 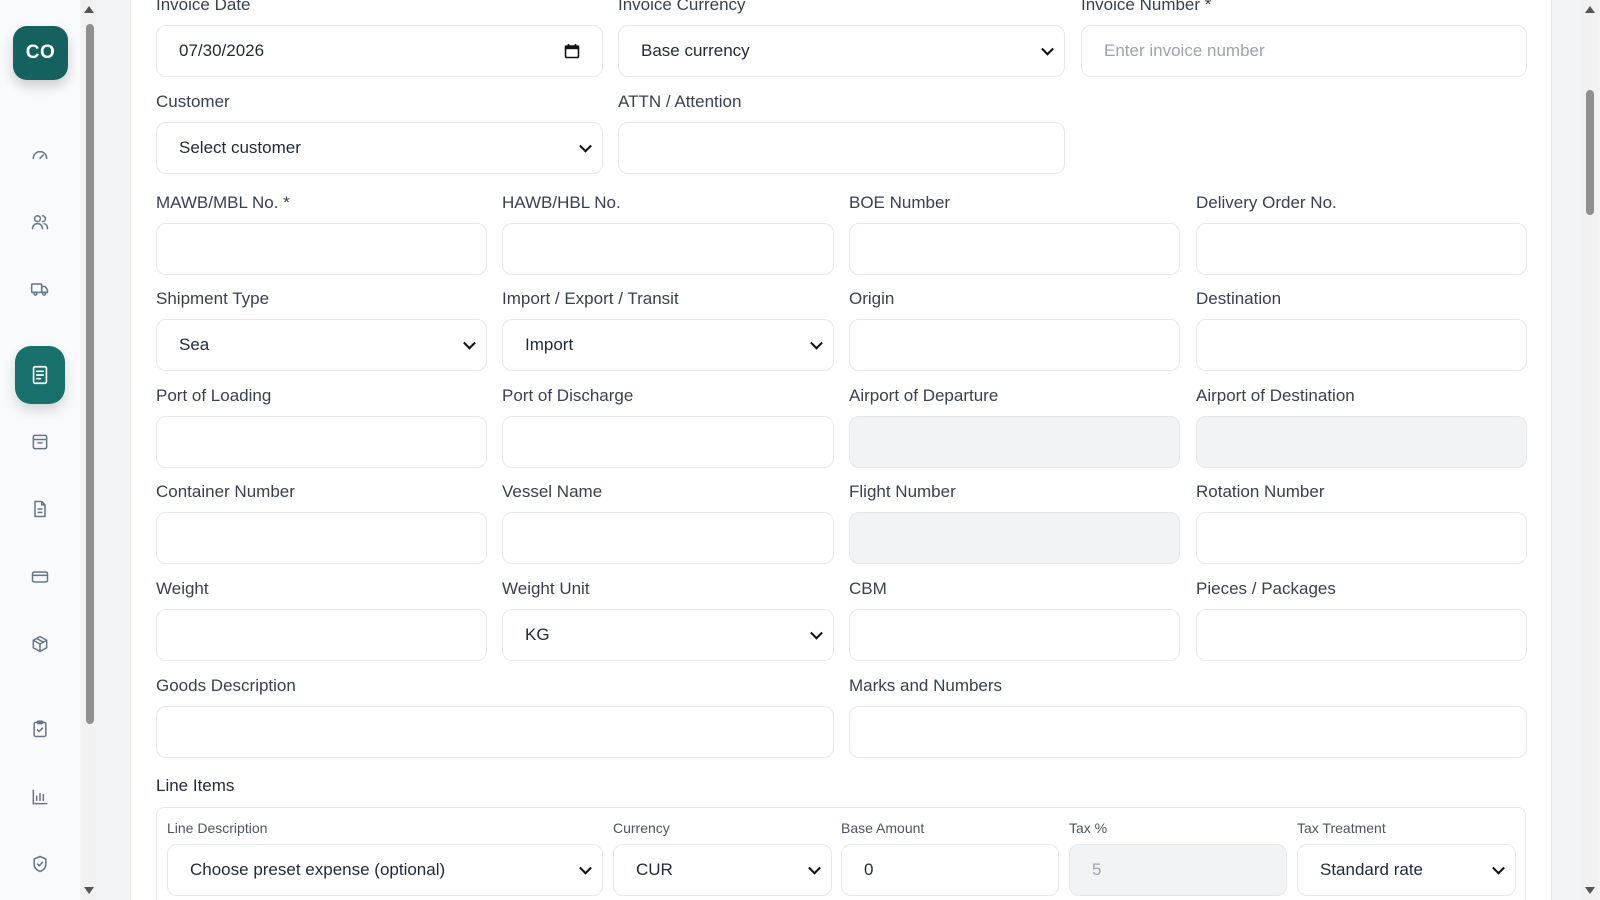 I want to click on nav-security, so click(x=40, y=864).